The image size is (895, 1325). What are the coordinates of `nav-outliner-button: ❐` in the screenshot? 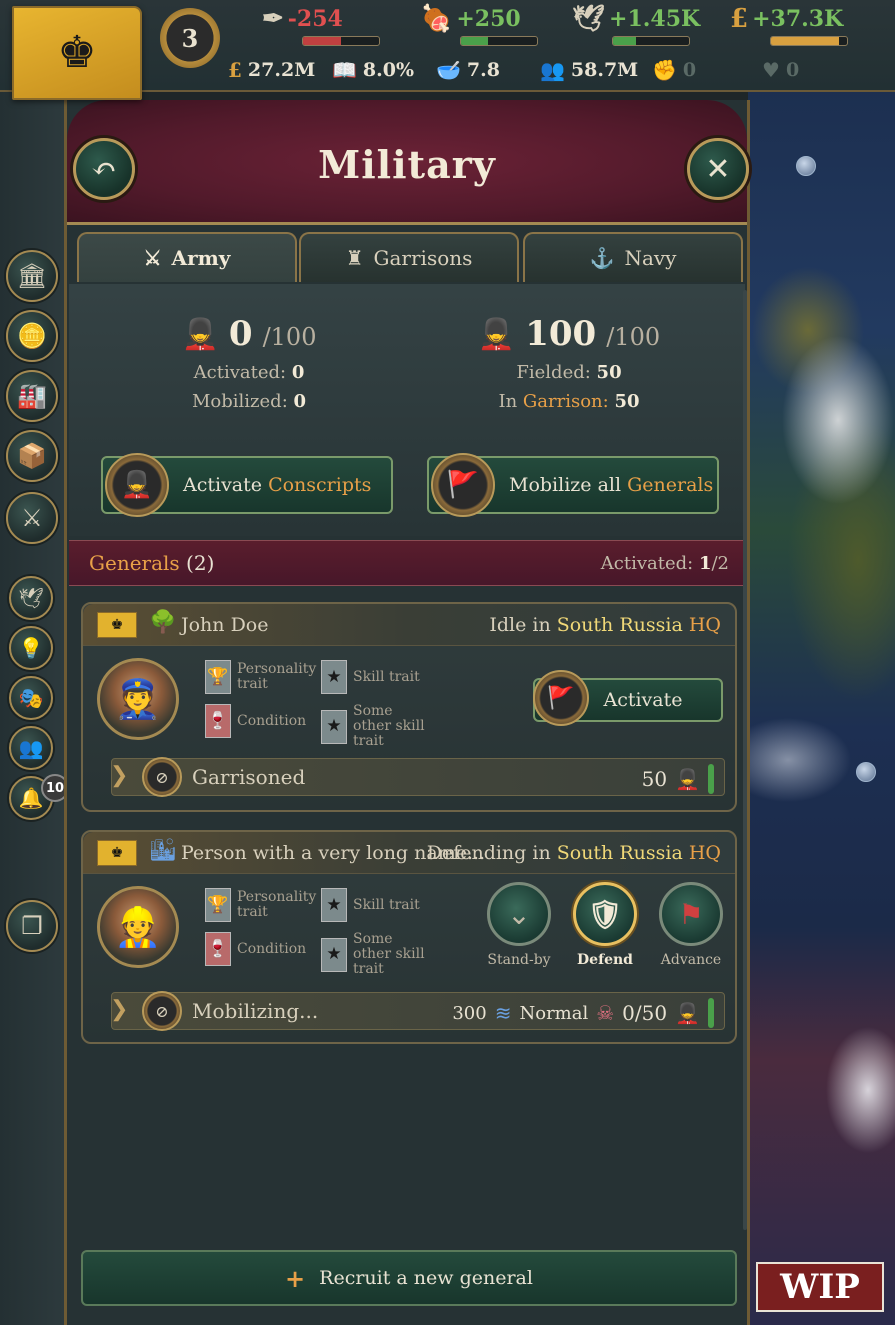 It's located at (32, 926).